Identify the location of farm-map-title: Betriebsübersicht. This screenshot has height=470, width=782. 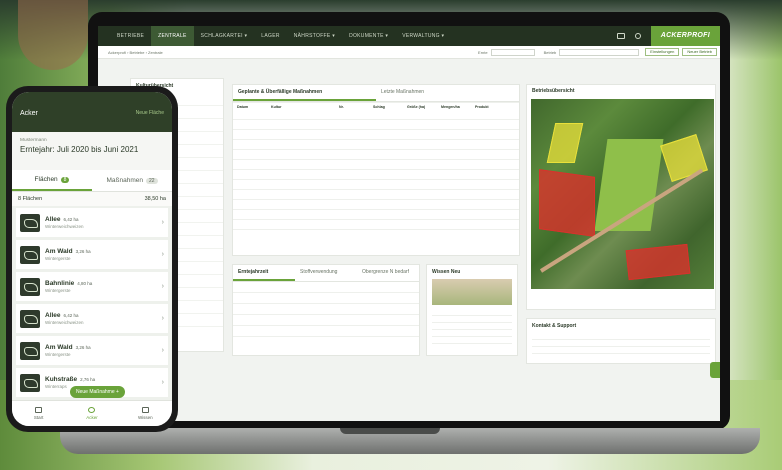
(553, 91).